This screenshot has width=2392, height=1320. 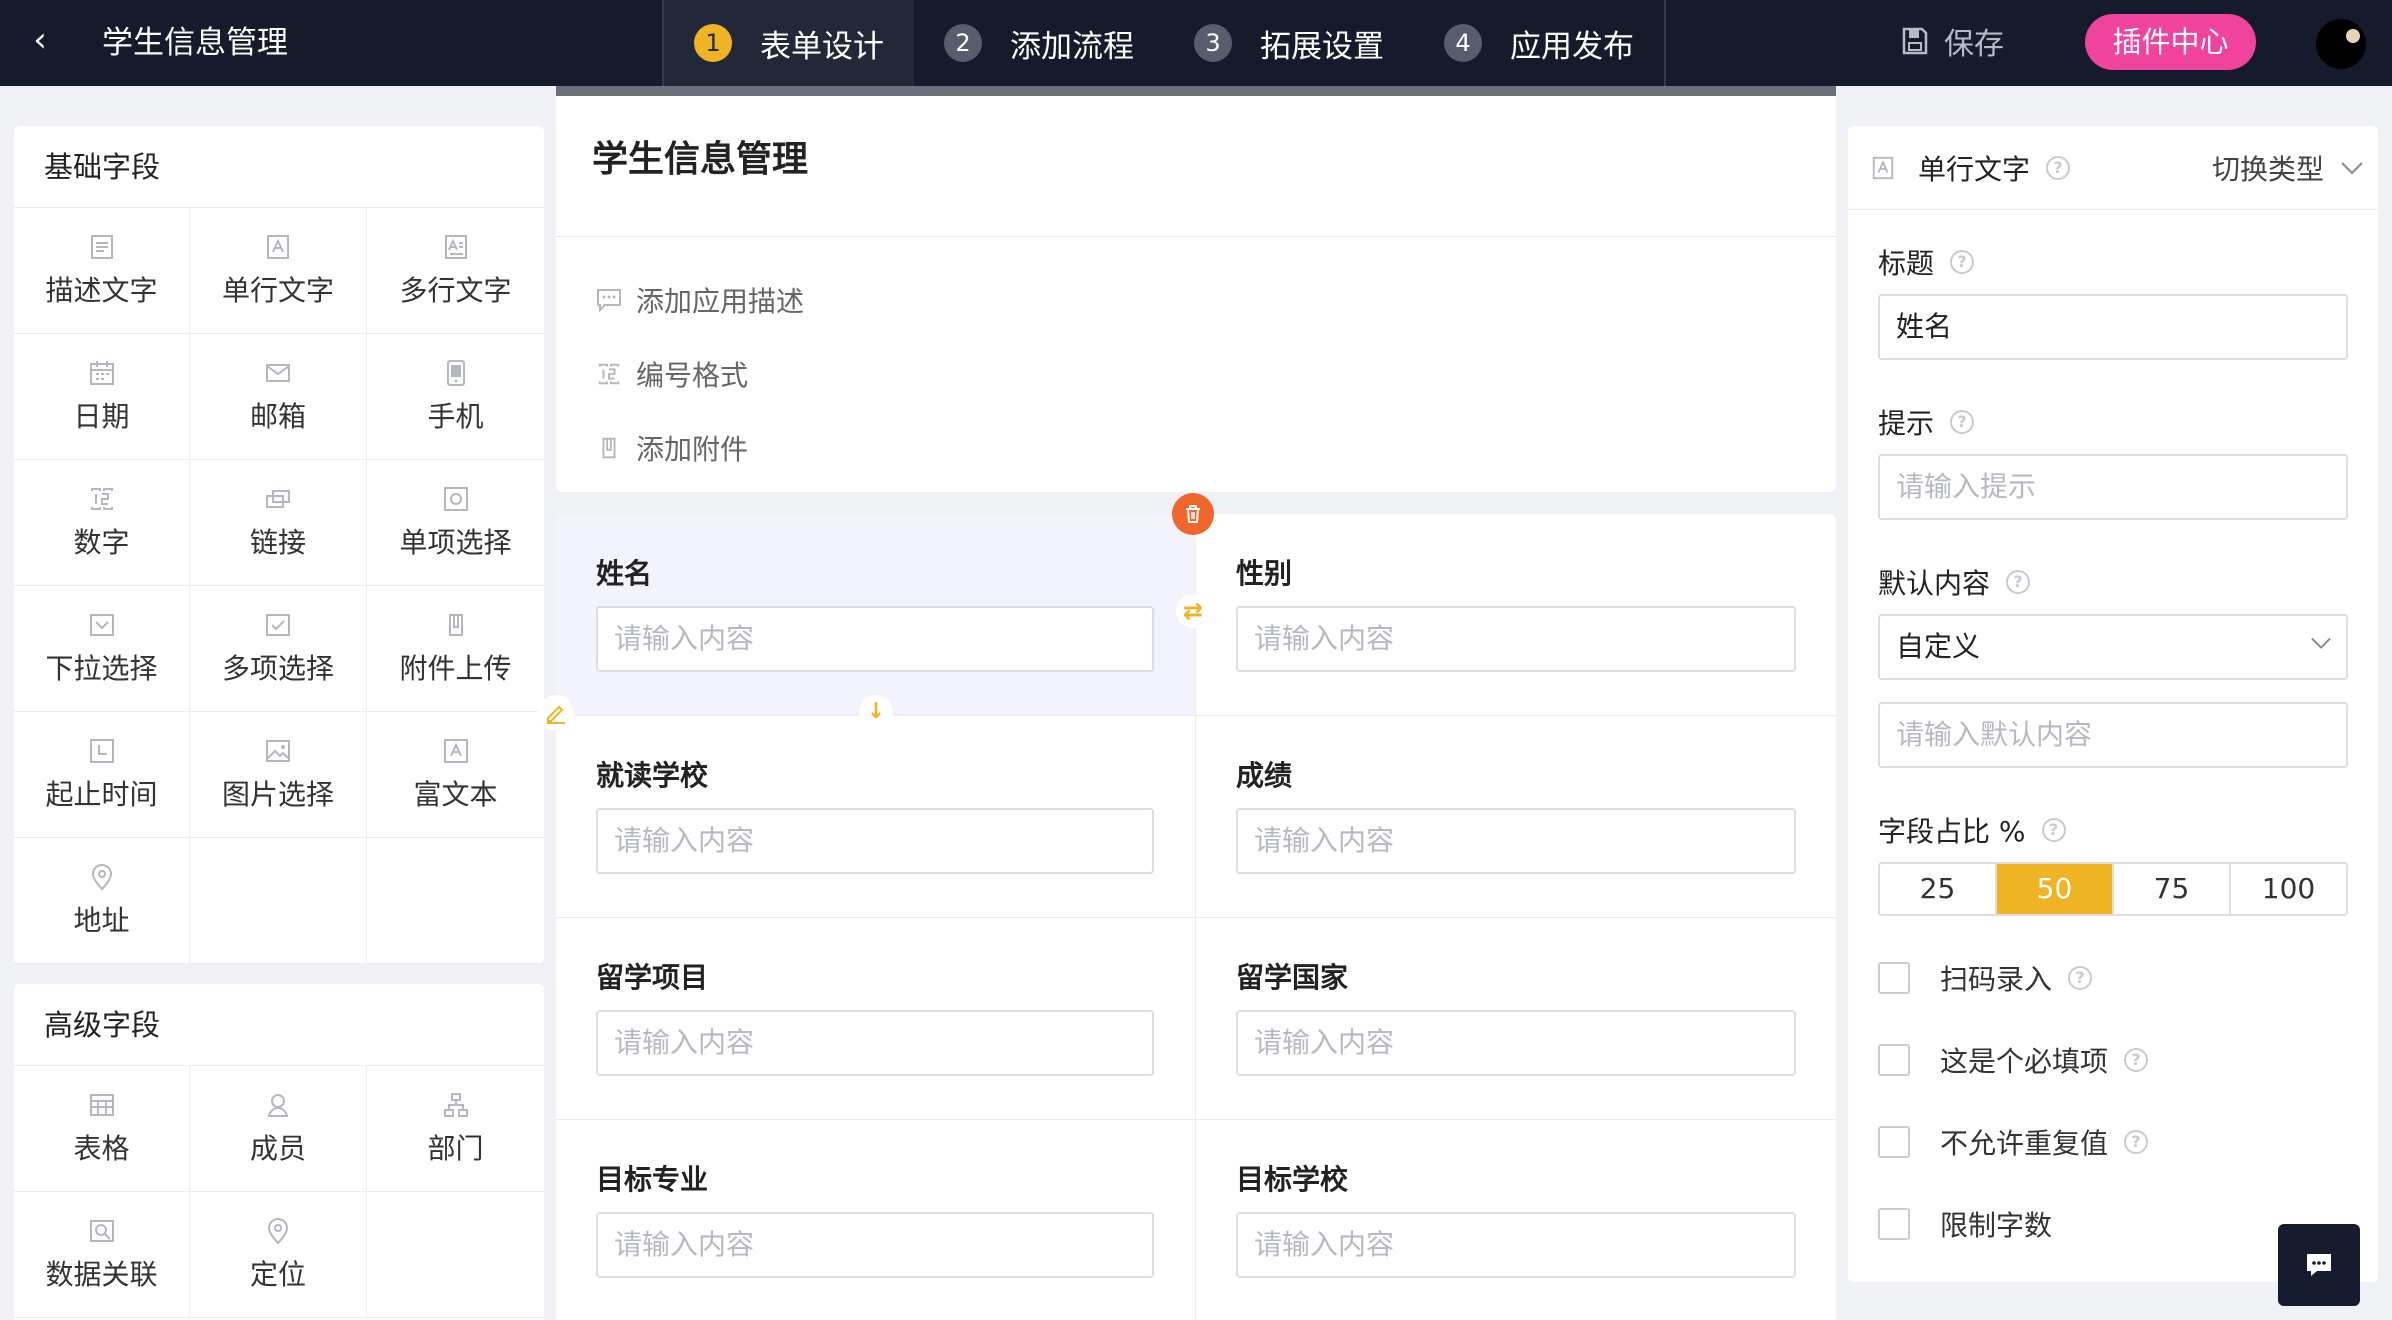 I want to click on form-field-school: 就读学校 请输入内容, so click(x=876, y=817).